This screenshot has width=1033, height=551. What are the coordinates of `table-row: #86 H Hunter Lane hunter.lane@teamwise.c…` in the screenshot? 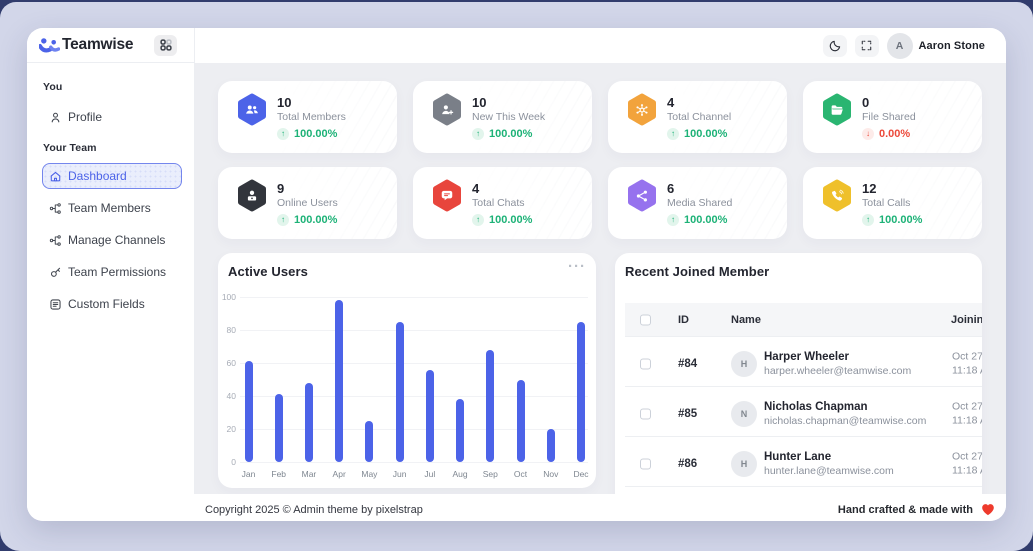 It's located at (803, 462).